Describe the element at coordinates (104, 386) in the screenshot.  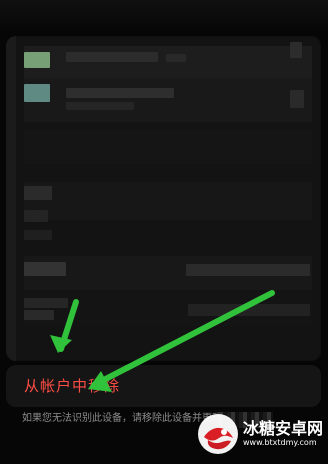
I see `remove-from-account-button: 从帐户中移除` at that location.